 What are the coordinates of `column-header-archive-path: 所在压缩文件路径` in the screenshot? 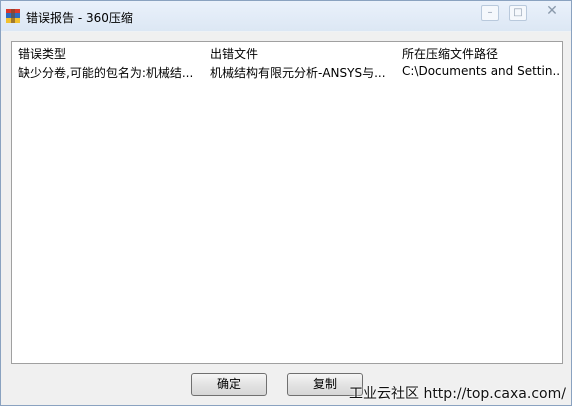 It's located at (481, 53).